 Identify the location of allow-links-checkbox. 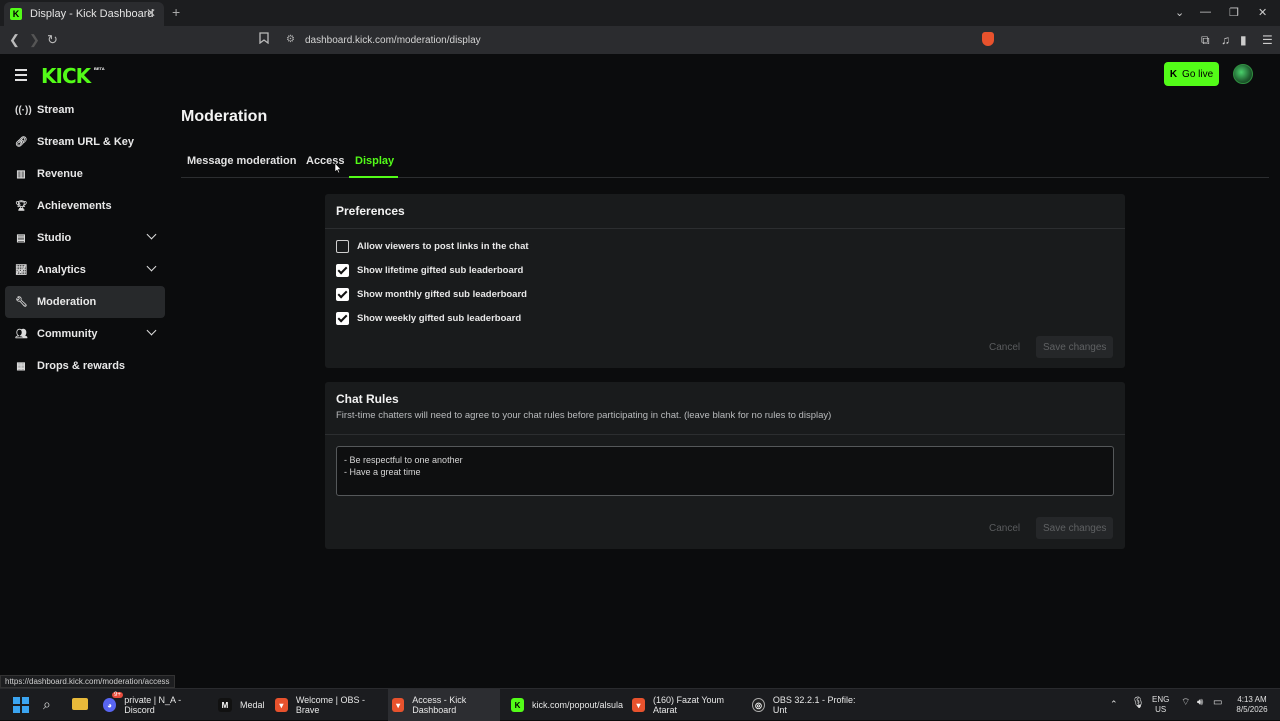
(342, 246).